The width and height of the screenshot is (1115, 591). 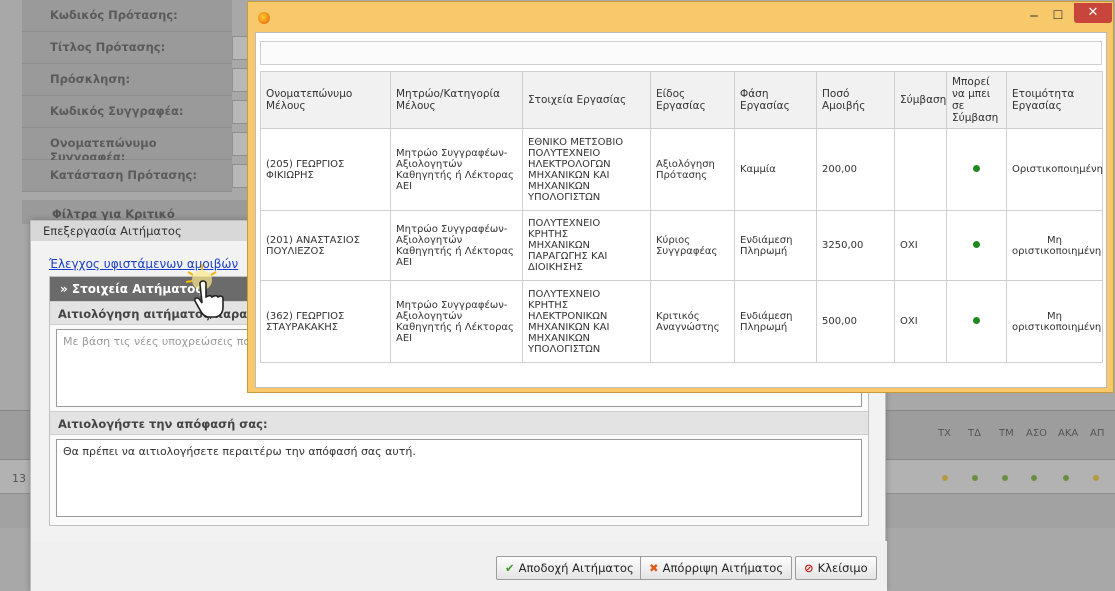 What do you see at coordinates (127, 80) in the screenshot?
I see `label-call: Πρόσκληση:` at bounding box center [127, 80].